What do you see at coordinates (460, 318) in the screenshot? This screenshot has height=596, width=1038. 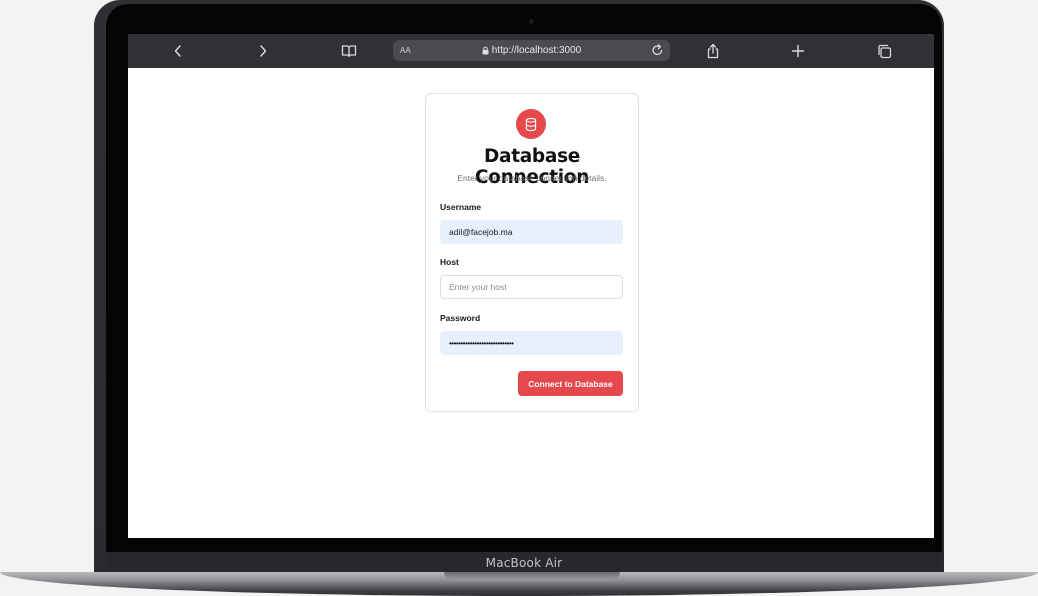 I see `password-label: Password` at bounding box center [460, 318].